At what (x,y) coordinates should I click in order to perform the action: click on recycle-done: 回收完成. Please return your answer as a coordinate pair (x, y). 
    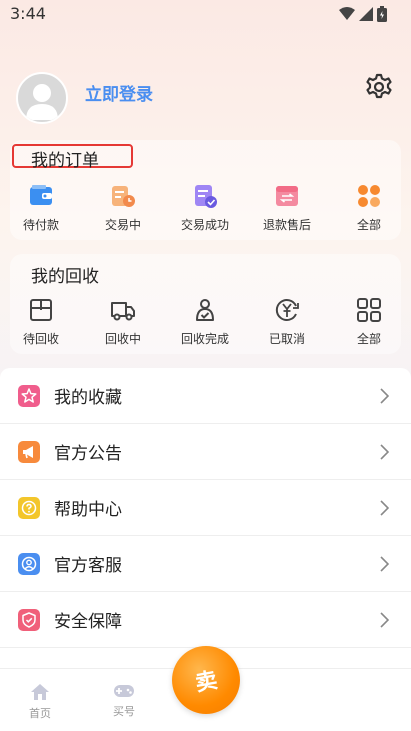
    Looking at the image, I should click on (205, 321).